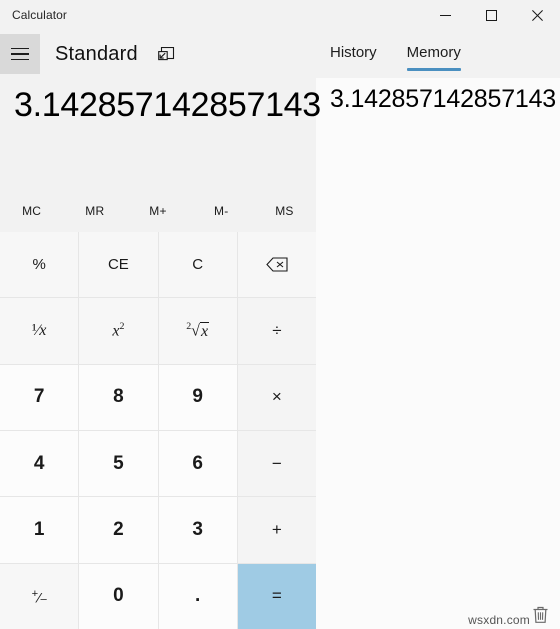  Describe the element at coordinates (40, 15) in the screenshot. I see `window-title: Calculator` at that location.